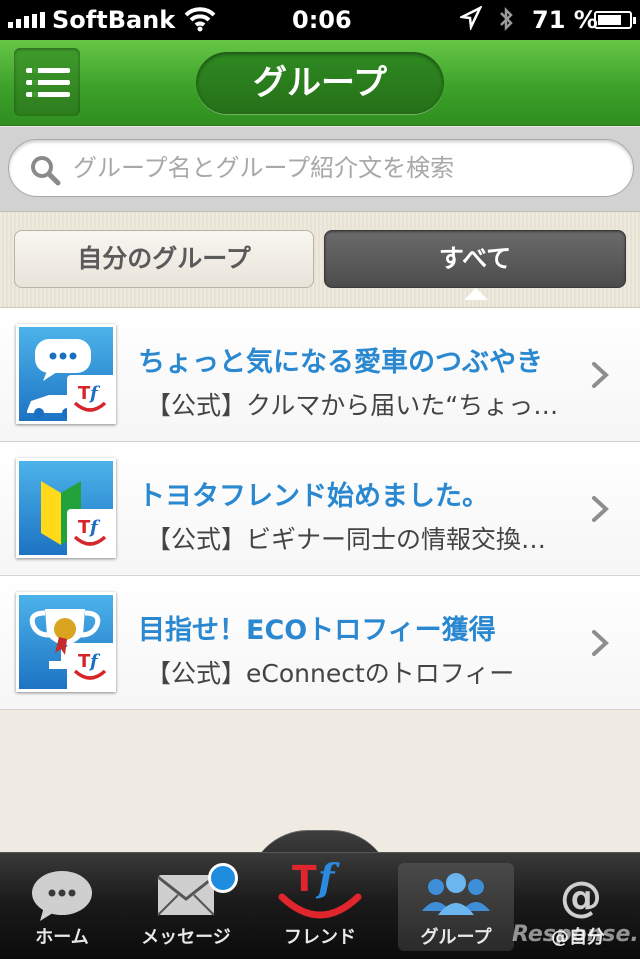 The image size is (640, 959). Describe the element at coordinates (47, 82) in the screenshot. I see `menu-button` at that location.